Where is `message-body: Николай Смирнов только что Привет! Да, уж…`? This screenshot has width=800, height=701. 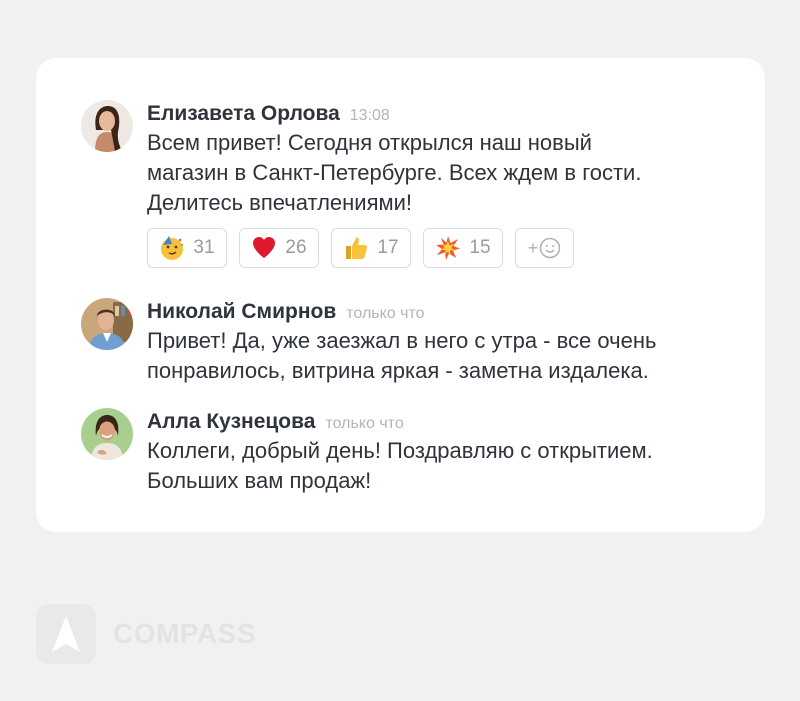
message-body: Николай Смирнов только что Привет! Да, уж… is located at coordinates (442, 342).